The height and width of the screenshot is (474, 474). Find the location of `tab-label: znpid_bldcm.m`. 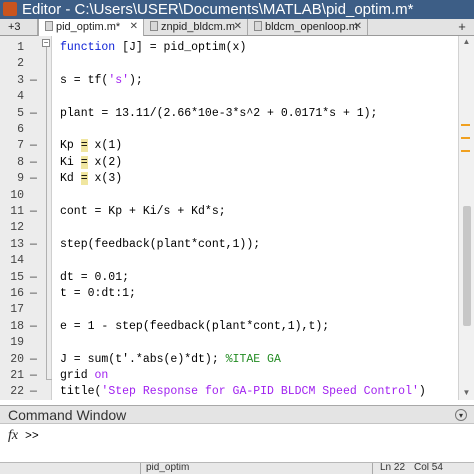

tab-label: znpid_bldcm.m is located at coordinates (198, 27).